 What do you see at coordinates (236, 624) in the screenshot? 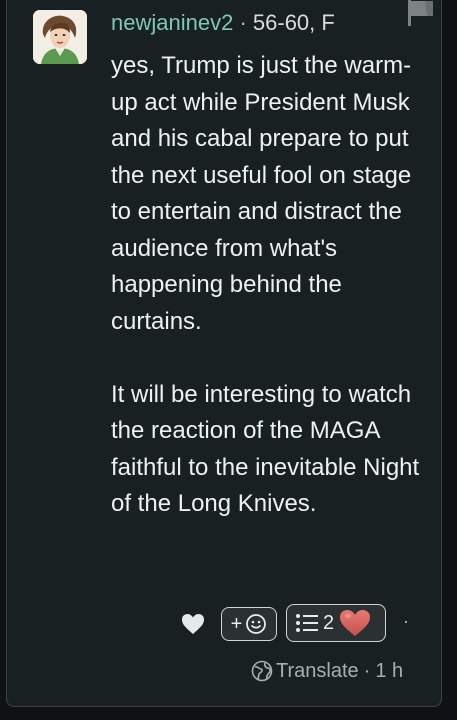
I see `add-reaction-plus: +` at bounding box center [236, 624].